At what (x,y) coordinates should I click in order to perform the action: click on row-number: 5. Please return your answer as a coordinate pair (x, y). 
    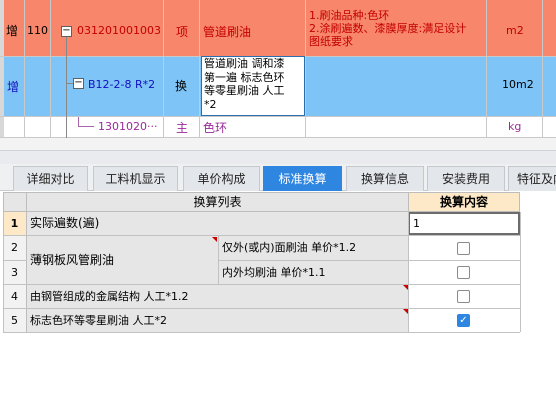
    Looking at the image, I should click on (15, 320).